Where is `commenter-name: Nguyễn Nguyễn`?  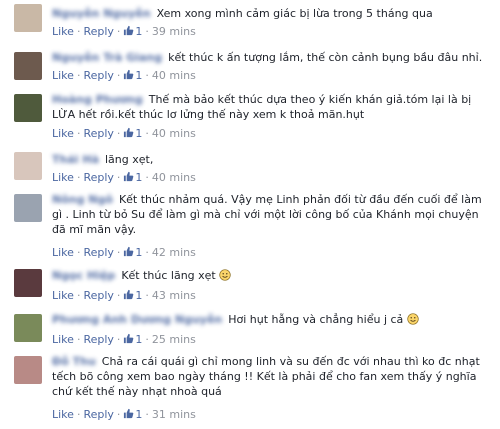 commenter-name: Nguyễn Nguyễn is located at coordinates (101, 13).